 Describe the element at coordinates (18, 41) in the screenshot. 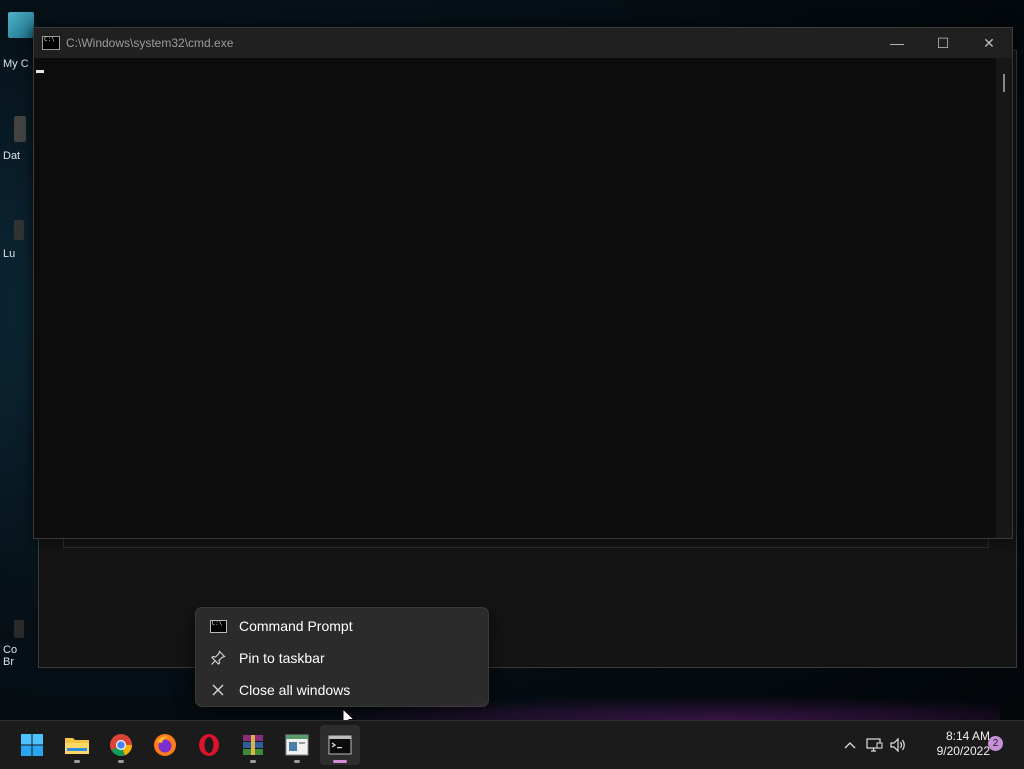

I see `desktop-icon-my-computer: My C` at that location.